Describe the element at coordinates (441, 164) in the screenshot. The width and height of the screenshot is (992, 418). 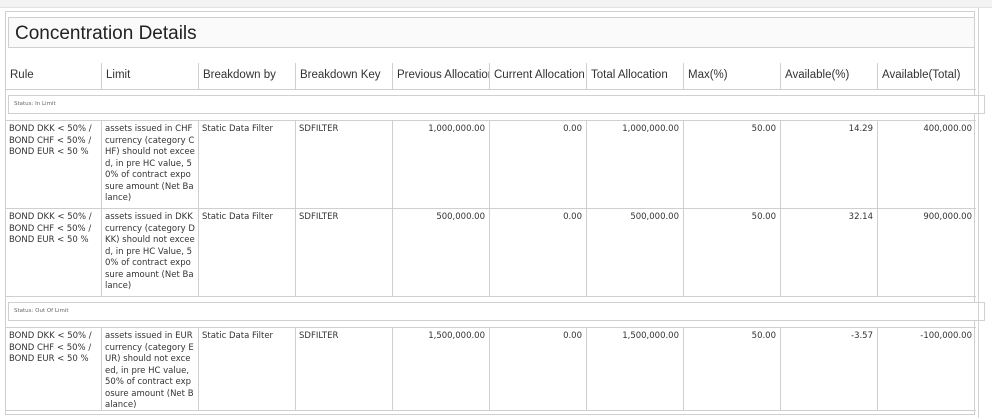
I see `cell-previous-allocation: 1,000,000.00` at that location.